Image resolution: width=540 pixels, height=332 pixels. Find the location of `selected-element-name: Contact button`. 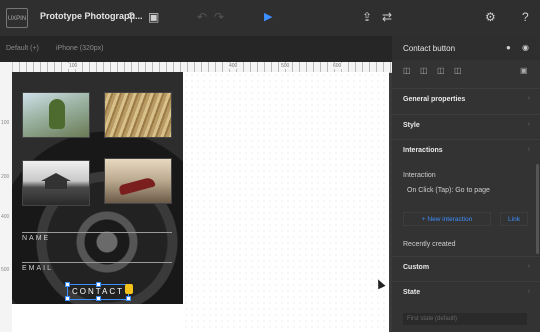

selected-element-name: Contact button is located at coordinates (429, 48).